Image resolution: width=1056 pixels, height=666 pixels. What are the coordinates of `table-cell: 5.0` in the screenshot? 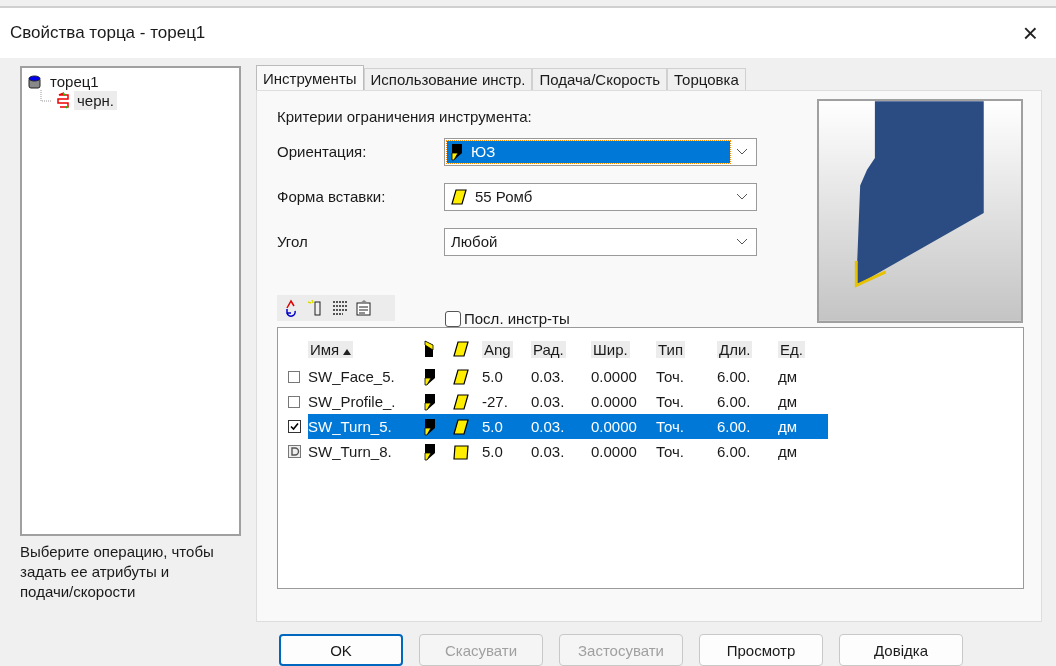 It's located at (506, 426).